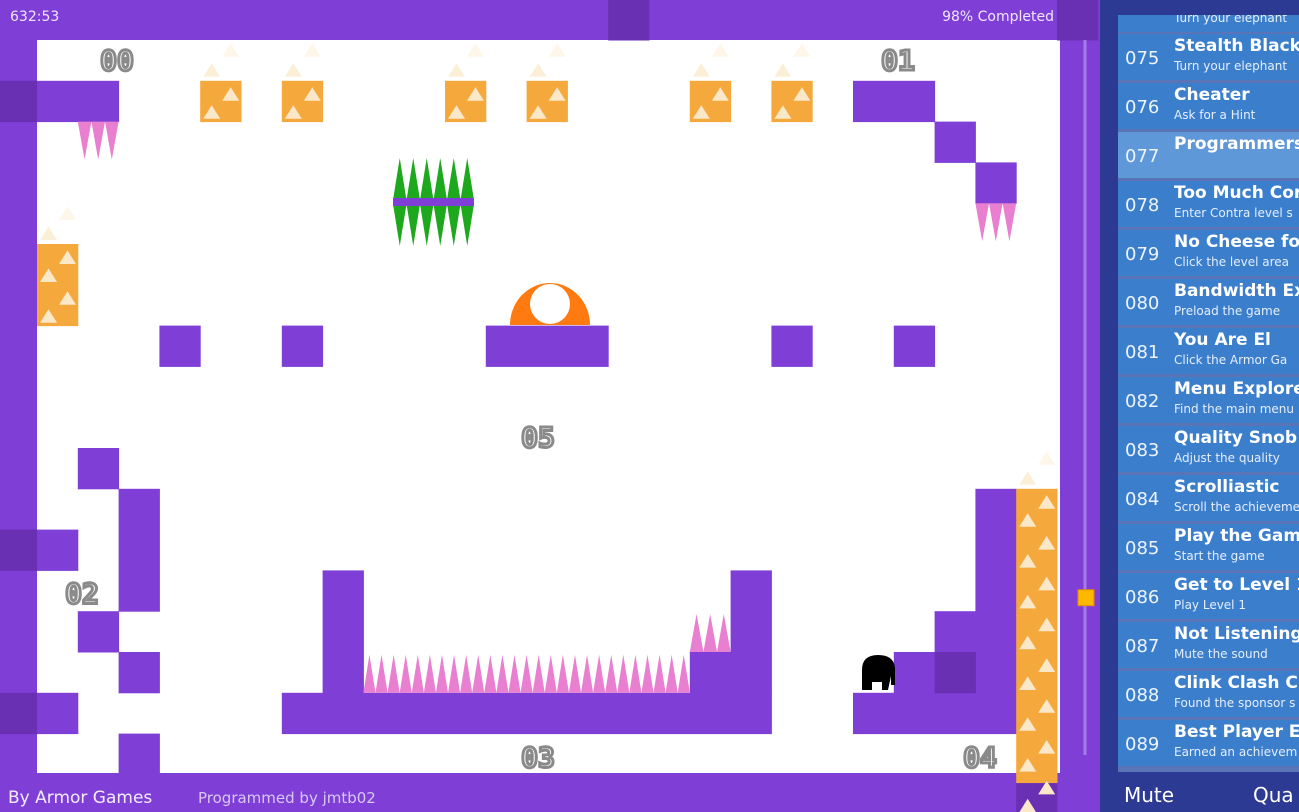 This screenshot has width=1299, height=812. I want to click on achievement-desc: Turn your elephant, so click(1231, 66).